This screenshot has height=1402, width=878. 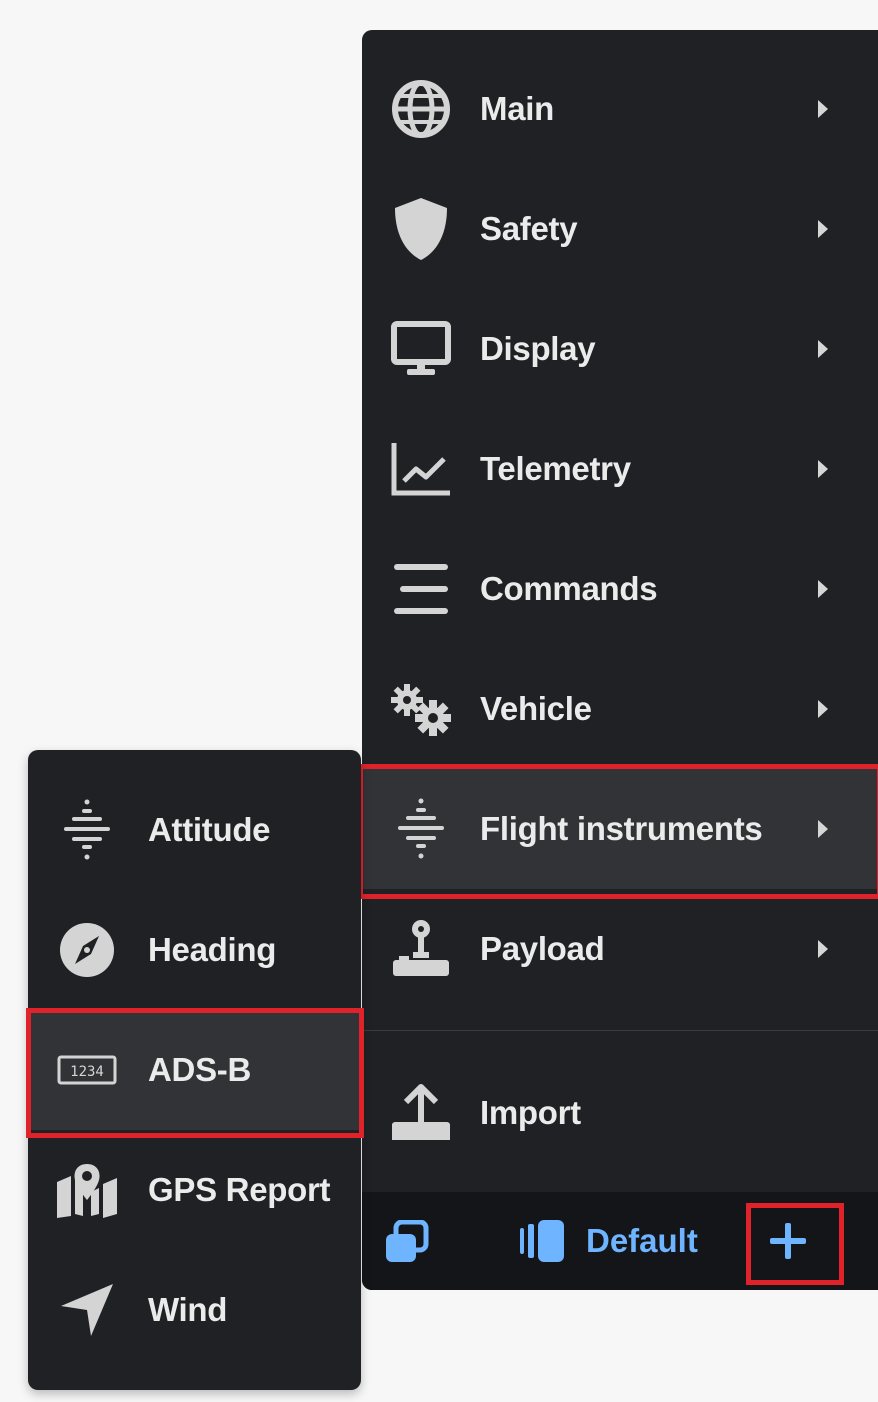 I want to click on menu-divider, so click(x=620, y=1030).